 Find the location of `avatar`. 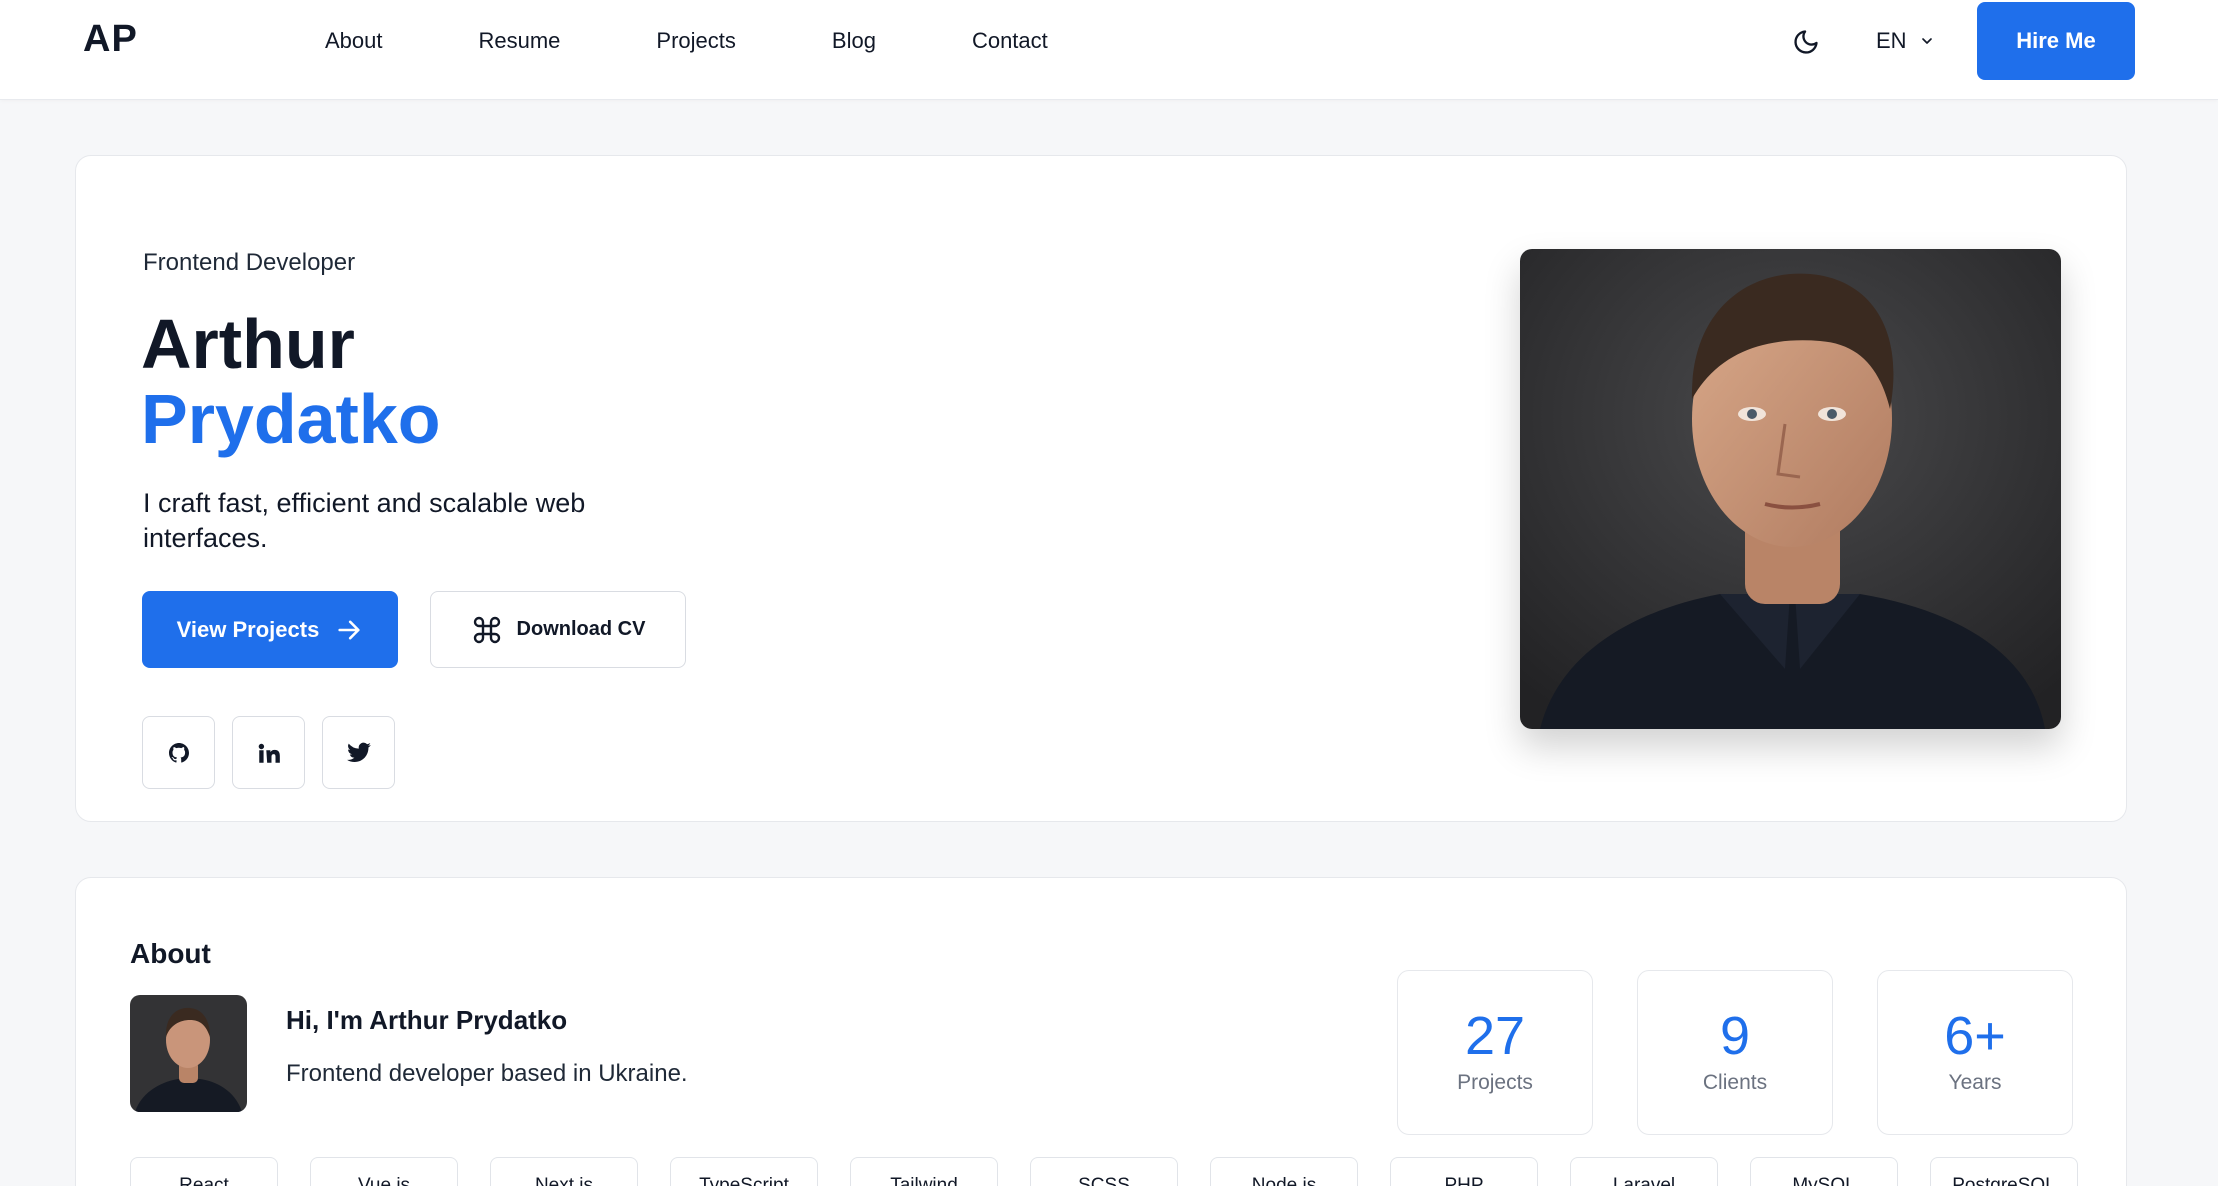

avatar is located at coordinates (188, 1053).